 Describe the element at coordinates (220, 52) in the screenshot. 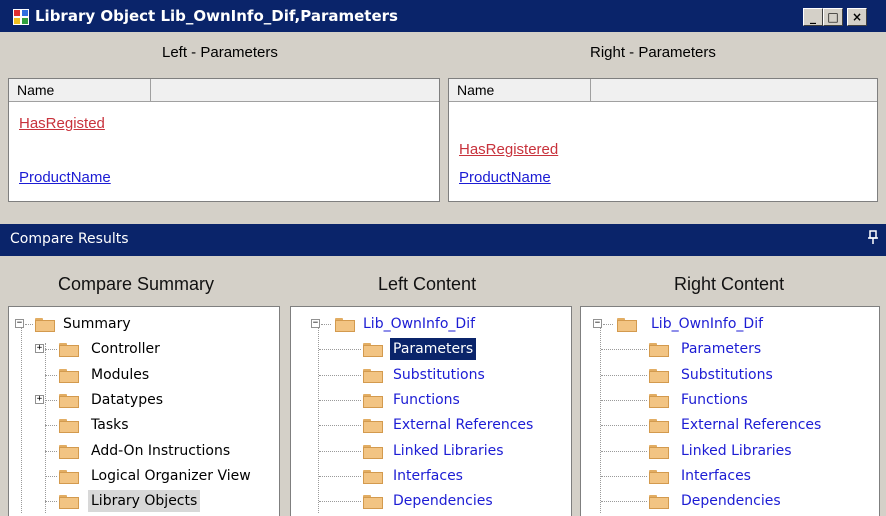

I see `left-parameters-heading: Left - Parameters` at that location.